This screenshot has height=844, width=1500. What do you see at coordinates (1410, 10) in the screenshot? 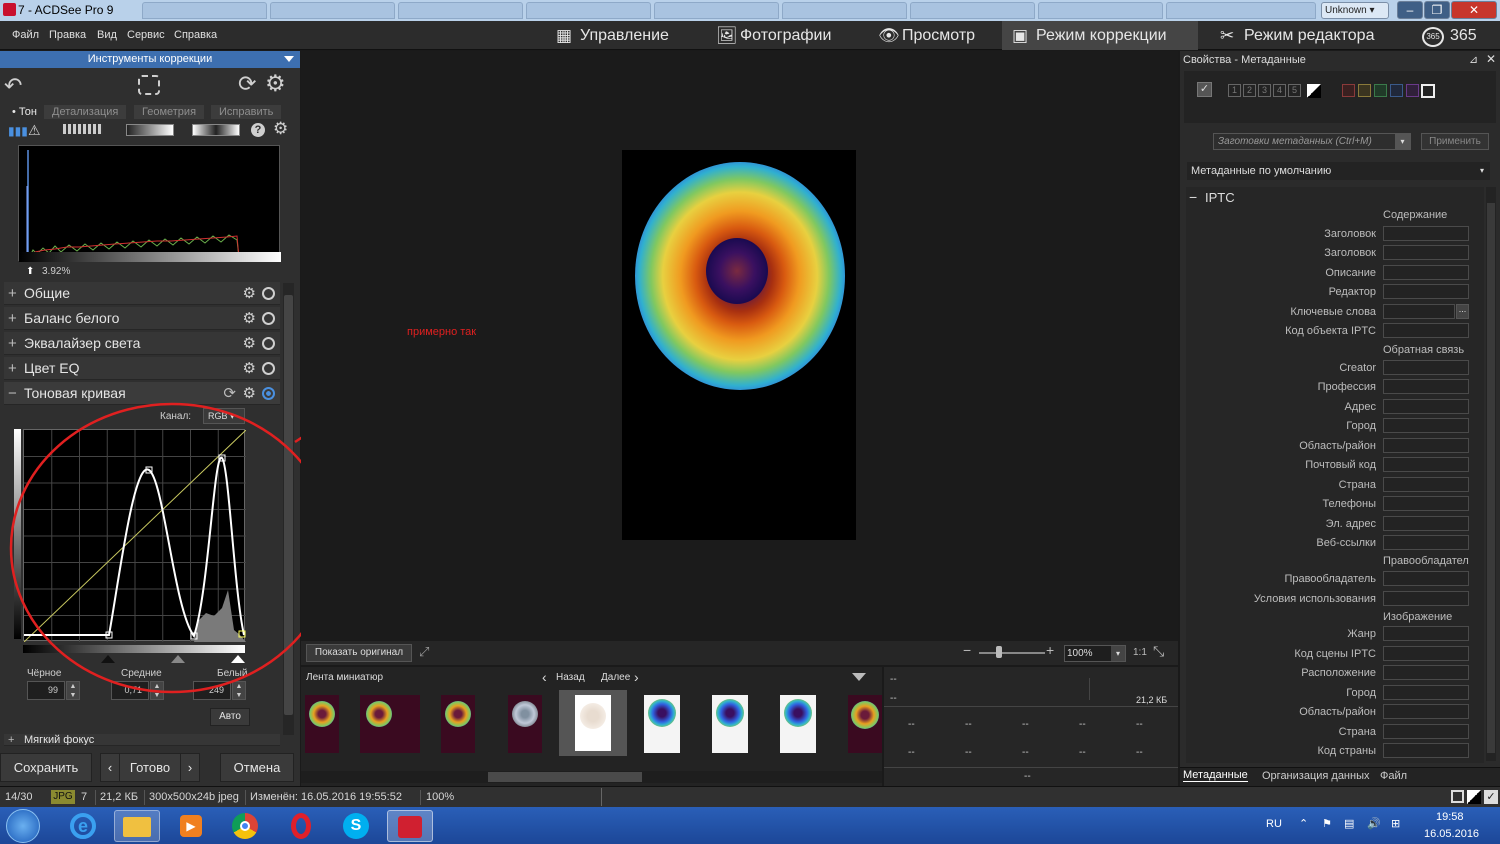
I see `minimize-button: –` at bounding box center [1410, 10].